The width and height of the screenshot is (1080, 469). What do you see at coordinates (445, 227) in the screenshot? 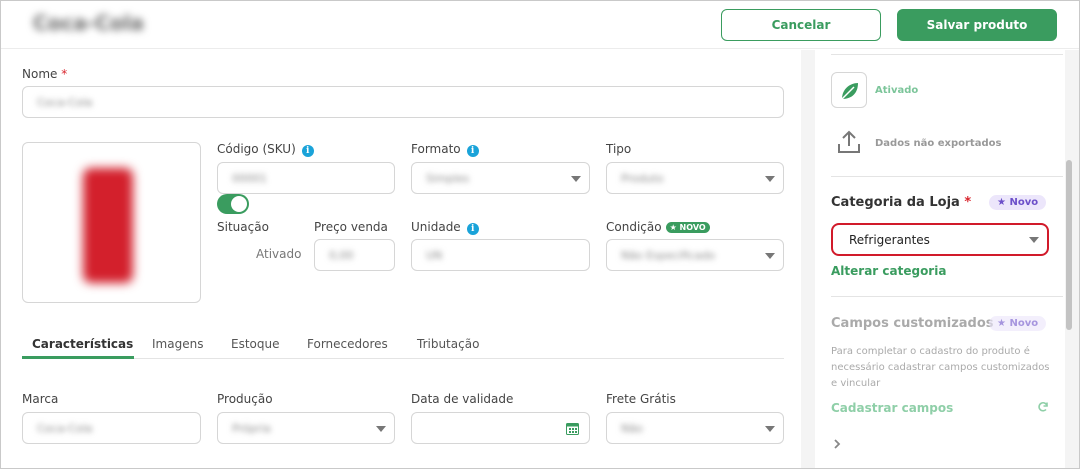
I see `unidade-label: Unidade i` at bounding box center [445, 227].